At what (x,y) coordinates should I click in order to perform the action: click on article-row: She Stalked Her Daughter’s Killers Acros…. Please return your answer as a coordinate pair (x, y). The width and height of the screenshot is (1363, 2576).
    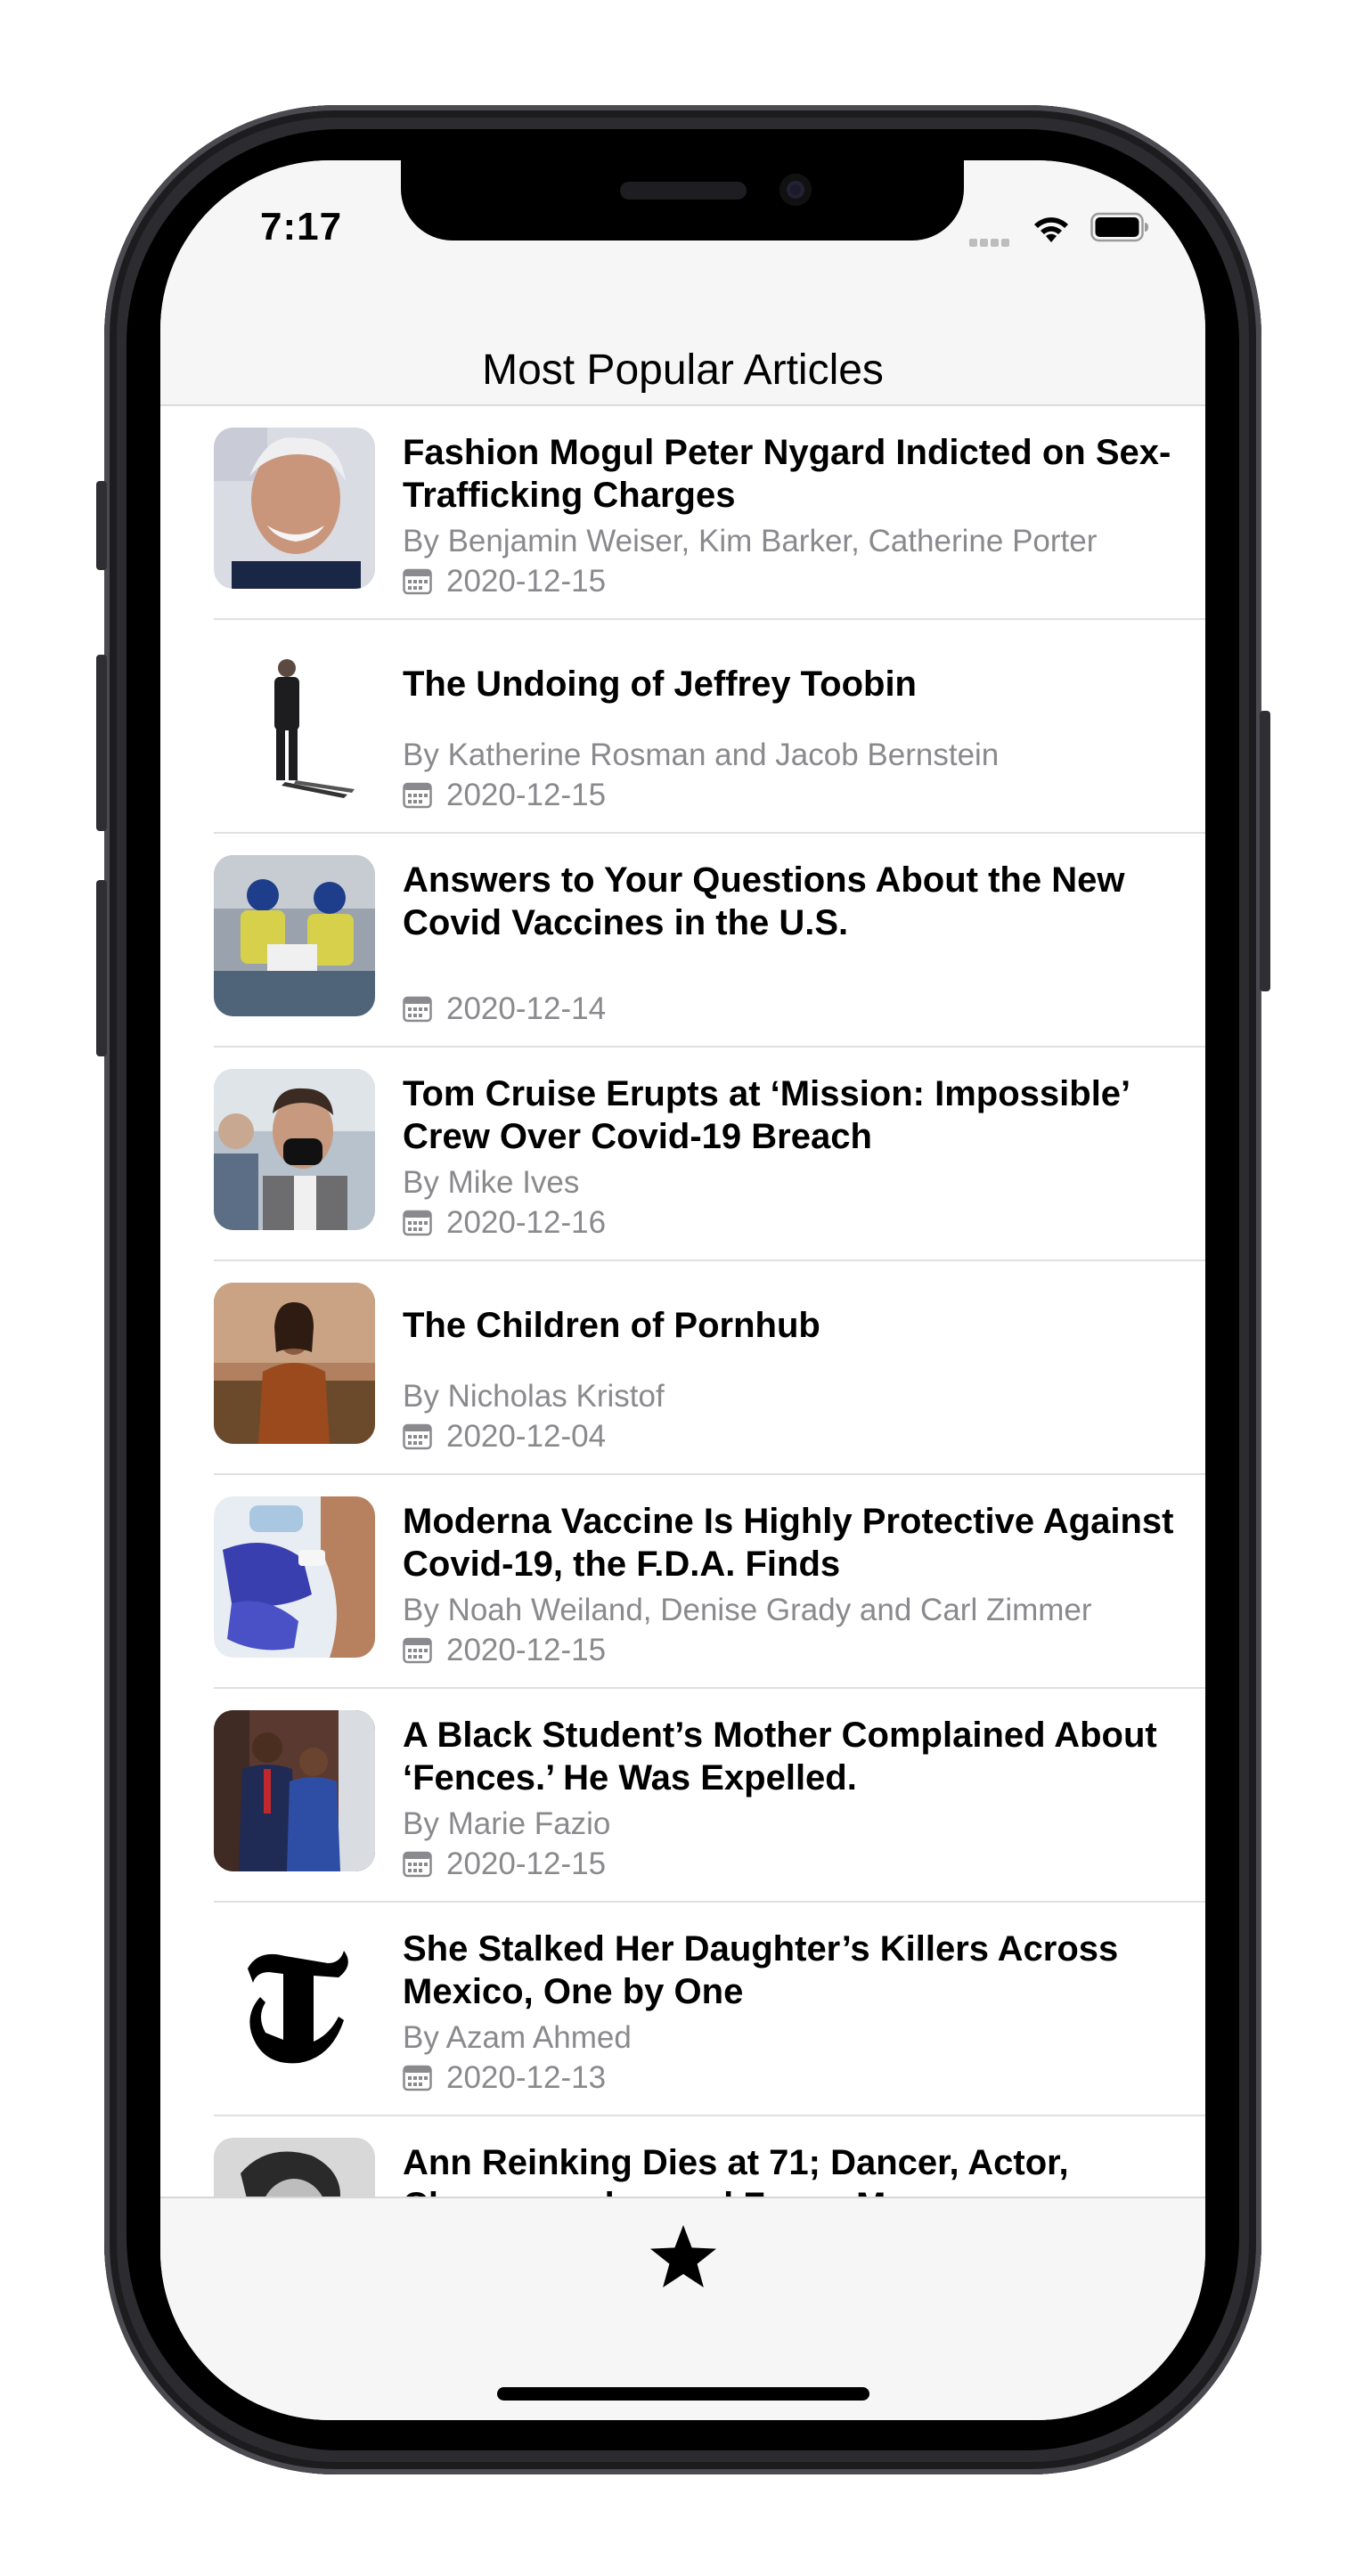
    Looking at the image, I should click on (682, 2010).